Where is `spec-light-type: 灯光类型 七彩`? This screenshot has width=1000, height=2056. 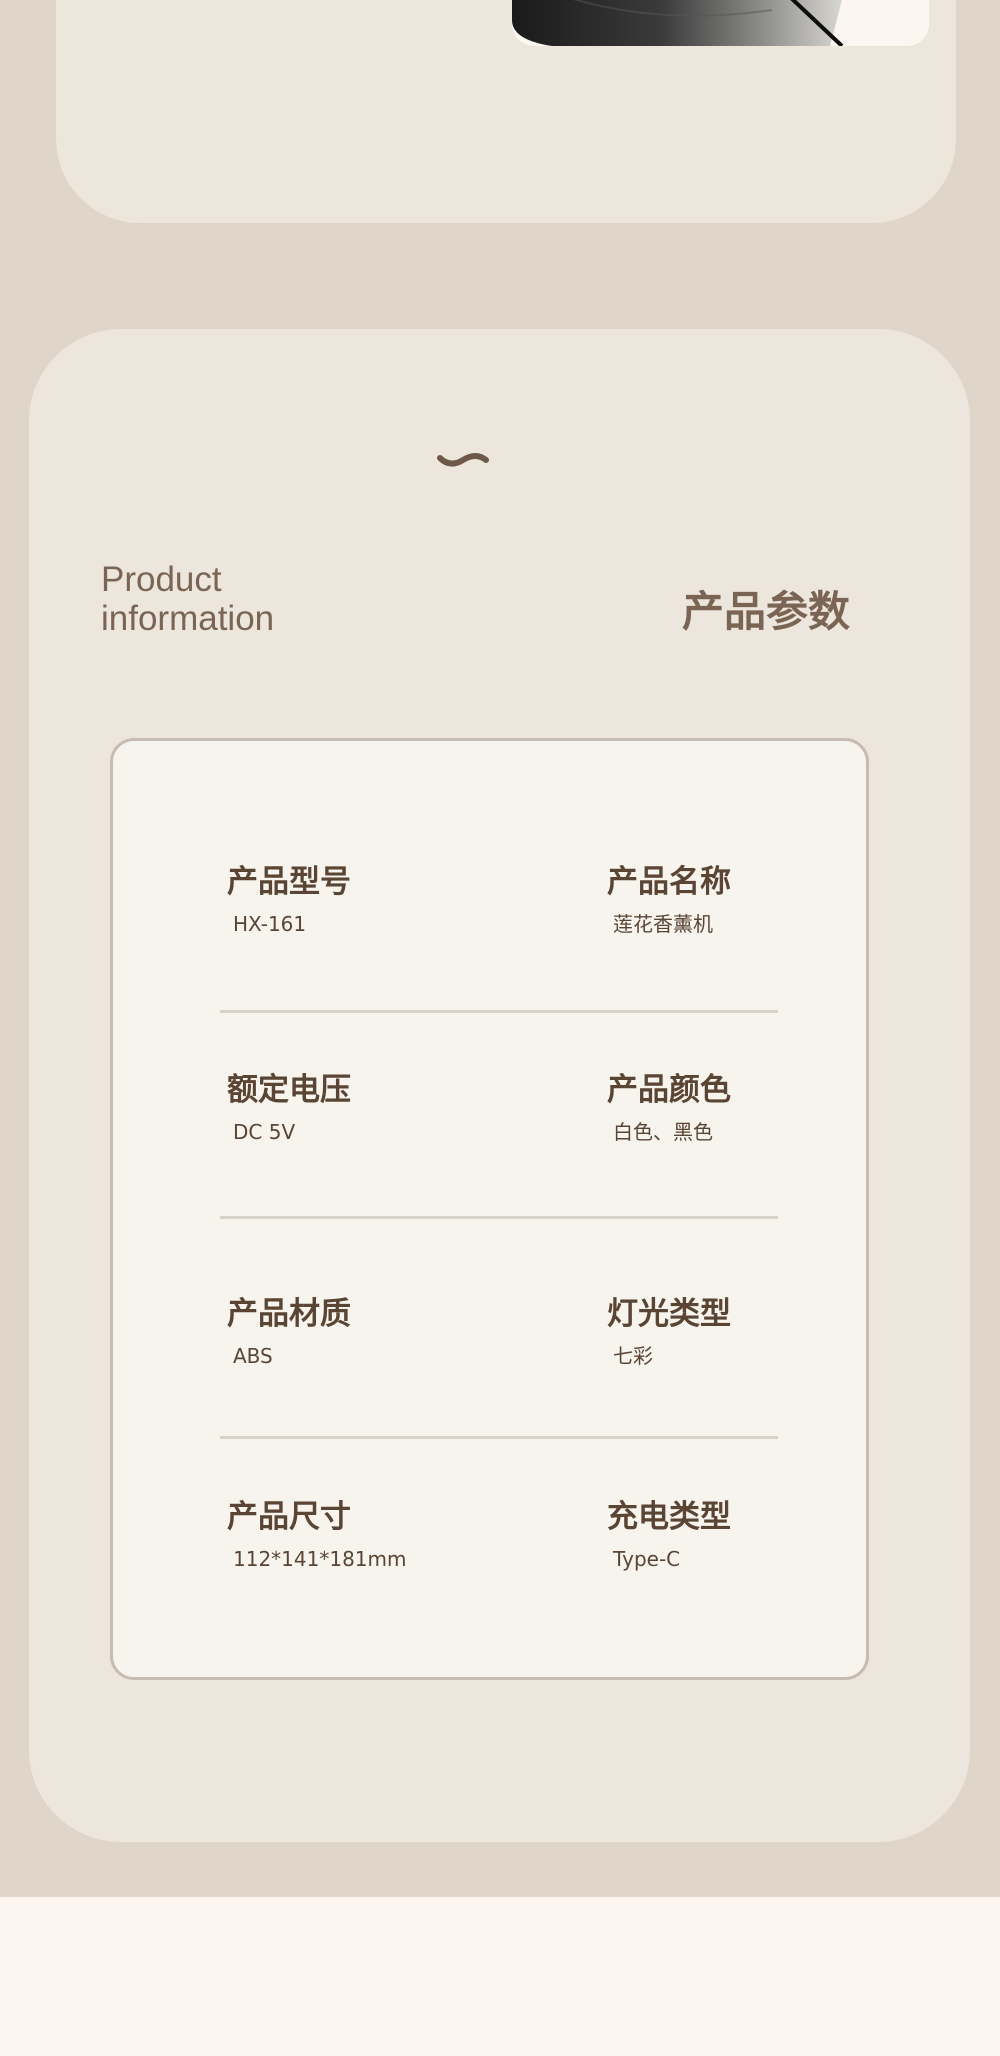 spec-light-type: 灯光类型 七彩 is located at coordinates (669, 1332).